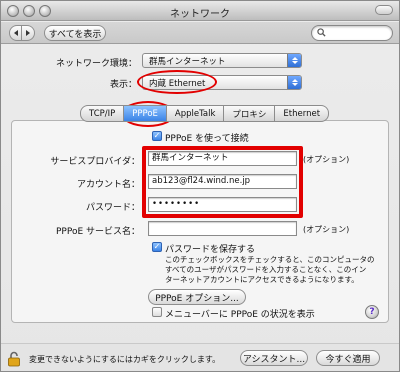 The image size is (400, 372). I want to click on annotation-ellipse-show, so click(177, 82).